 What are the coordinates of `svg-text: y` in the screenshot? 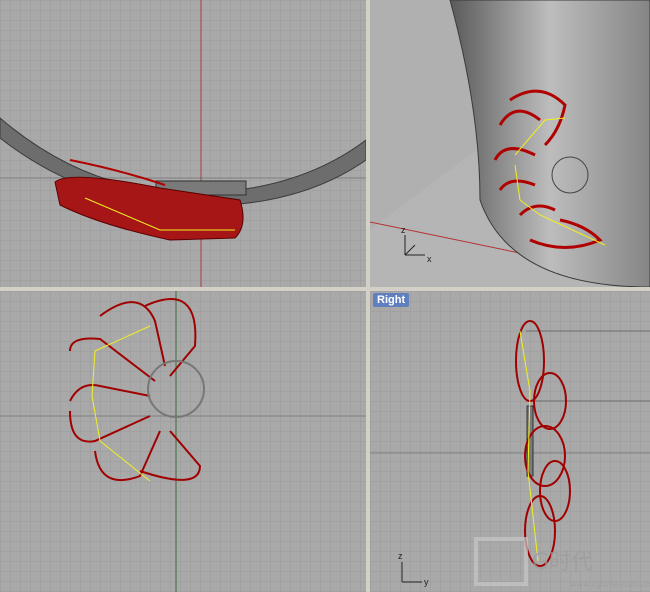 It's located at (426, 582).